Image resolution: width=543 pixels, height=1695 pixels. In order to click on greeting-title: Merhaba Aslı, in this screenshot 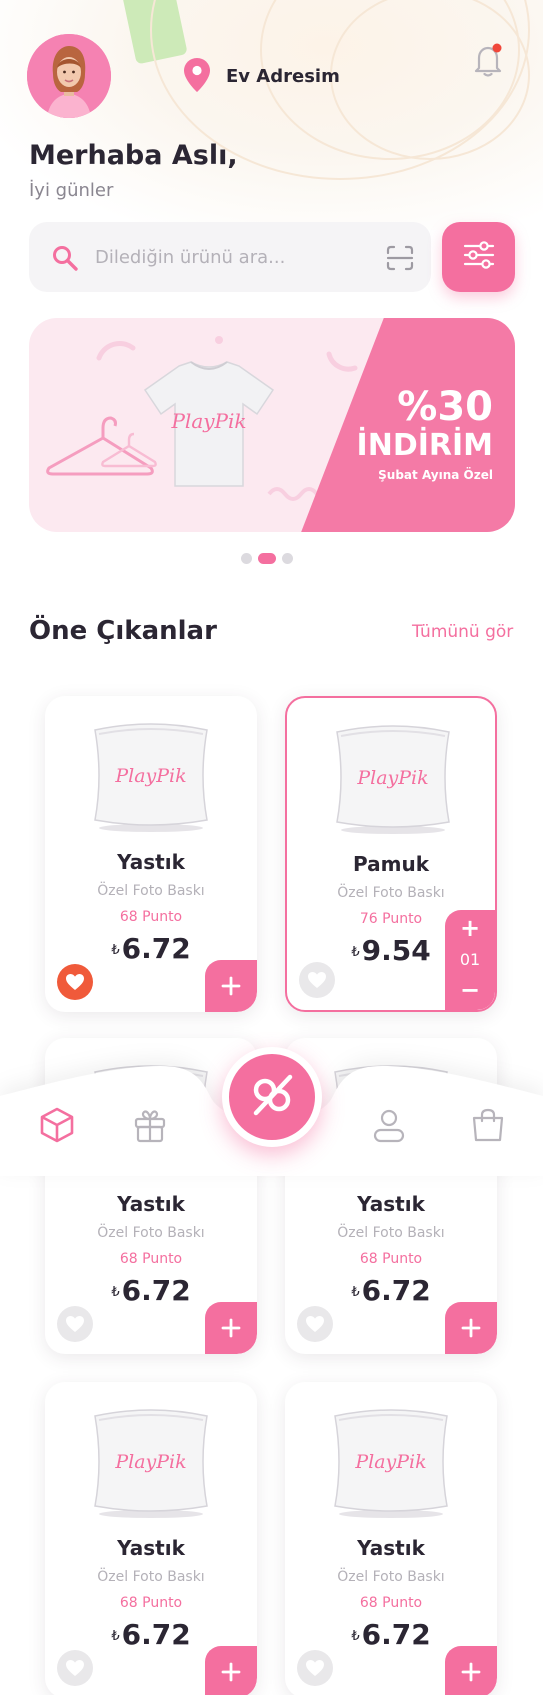, I will do `click(133, 155)`.